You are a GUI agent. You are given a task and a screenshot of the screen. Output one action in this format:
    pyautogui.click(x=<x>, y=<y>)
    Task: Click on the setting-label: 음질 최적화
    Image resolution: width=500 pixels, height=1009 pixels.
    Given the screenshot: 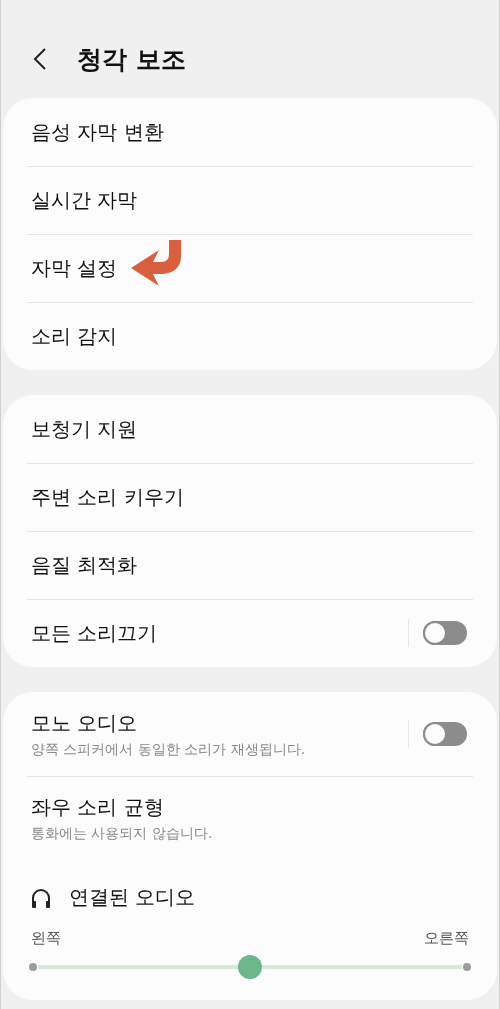 What is the action you would take?
    pyautogui.click(x=249, y=565)
    